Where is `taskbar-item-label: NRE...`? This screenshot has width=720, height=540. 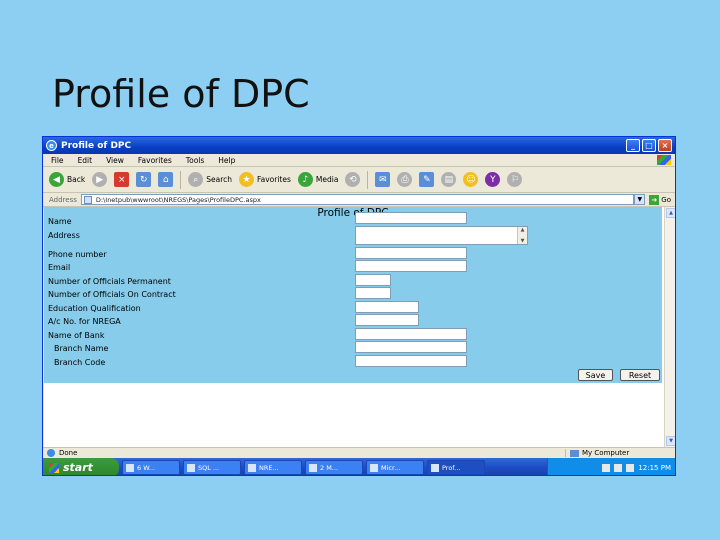
taskbar-item-label: NRE... is located at coordinates (269, 467).